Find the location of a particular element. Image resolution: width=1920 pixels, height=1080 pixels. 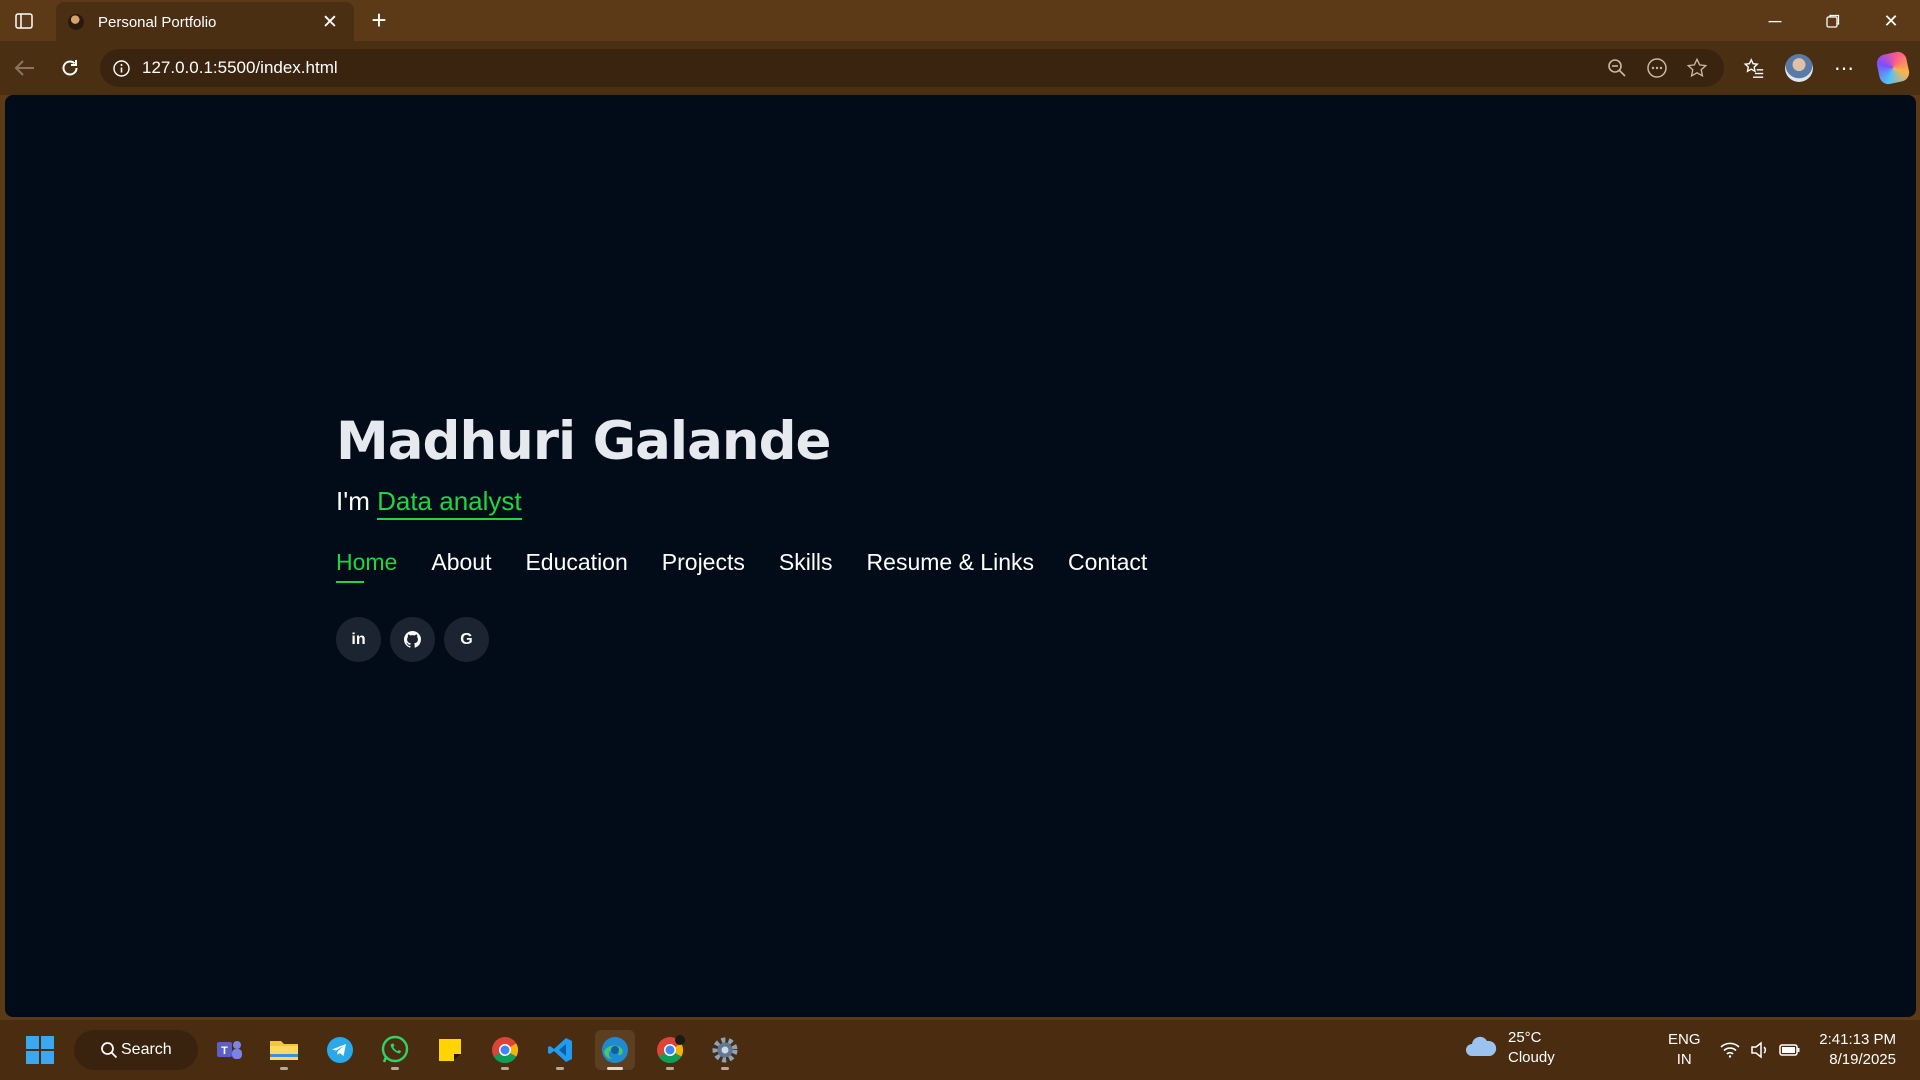

lang-line-1: ENG is located at coordinates (1684, 1039).